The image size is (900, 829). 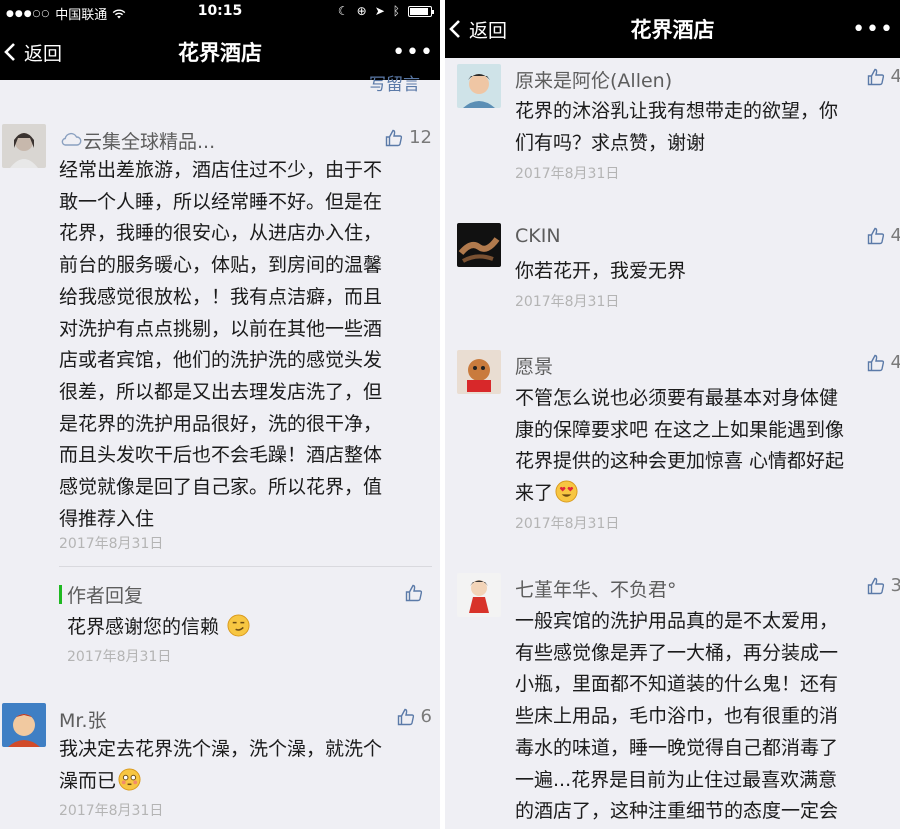 I want to click on comment-line: 小瓶，里面都不知道装的什么鬼！还有, so click(x=677, y=684).